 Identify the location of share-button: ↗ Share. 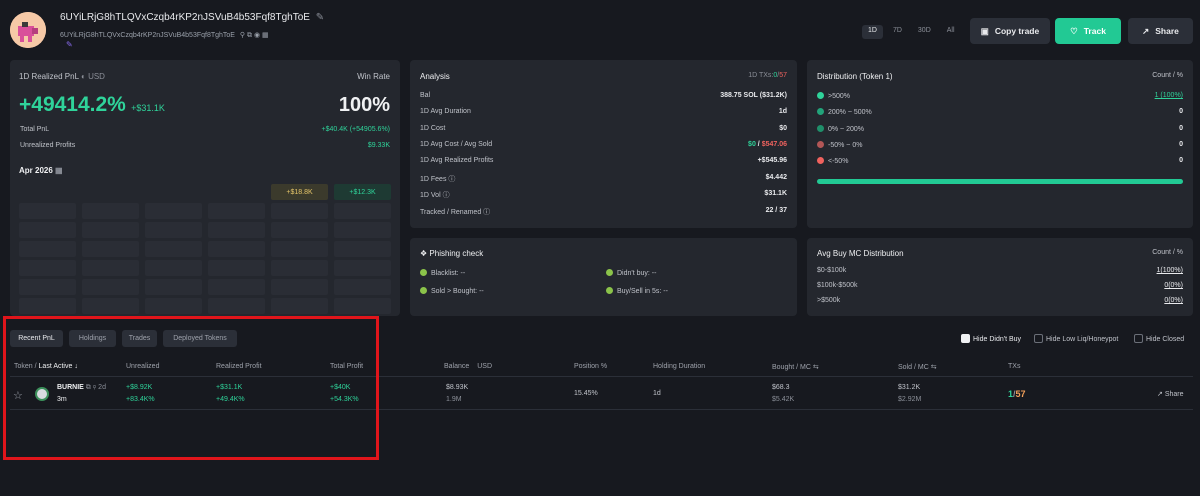
(1160, 31).